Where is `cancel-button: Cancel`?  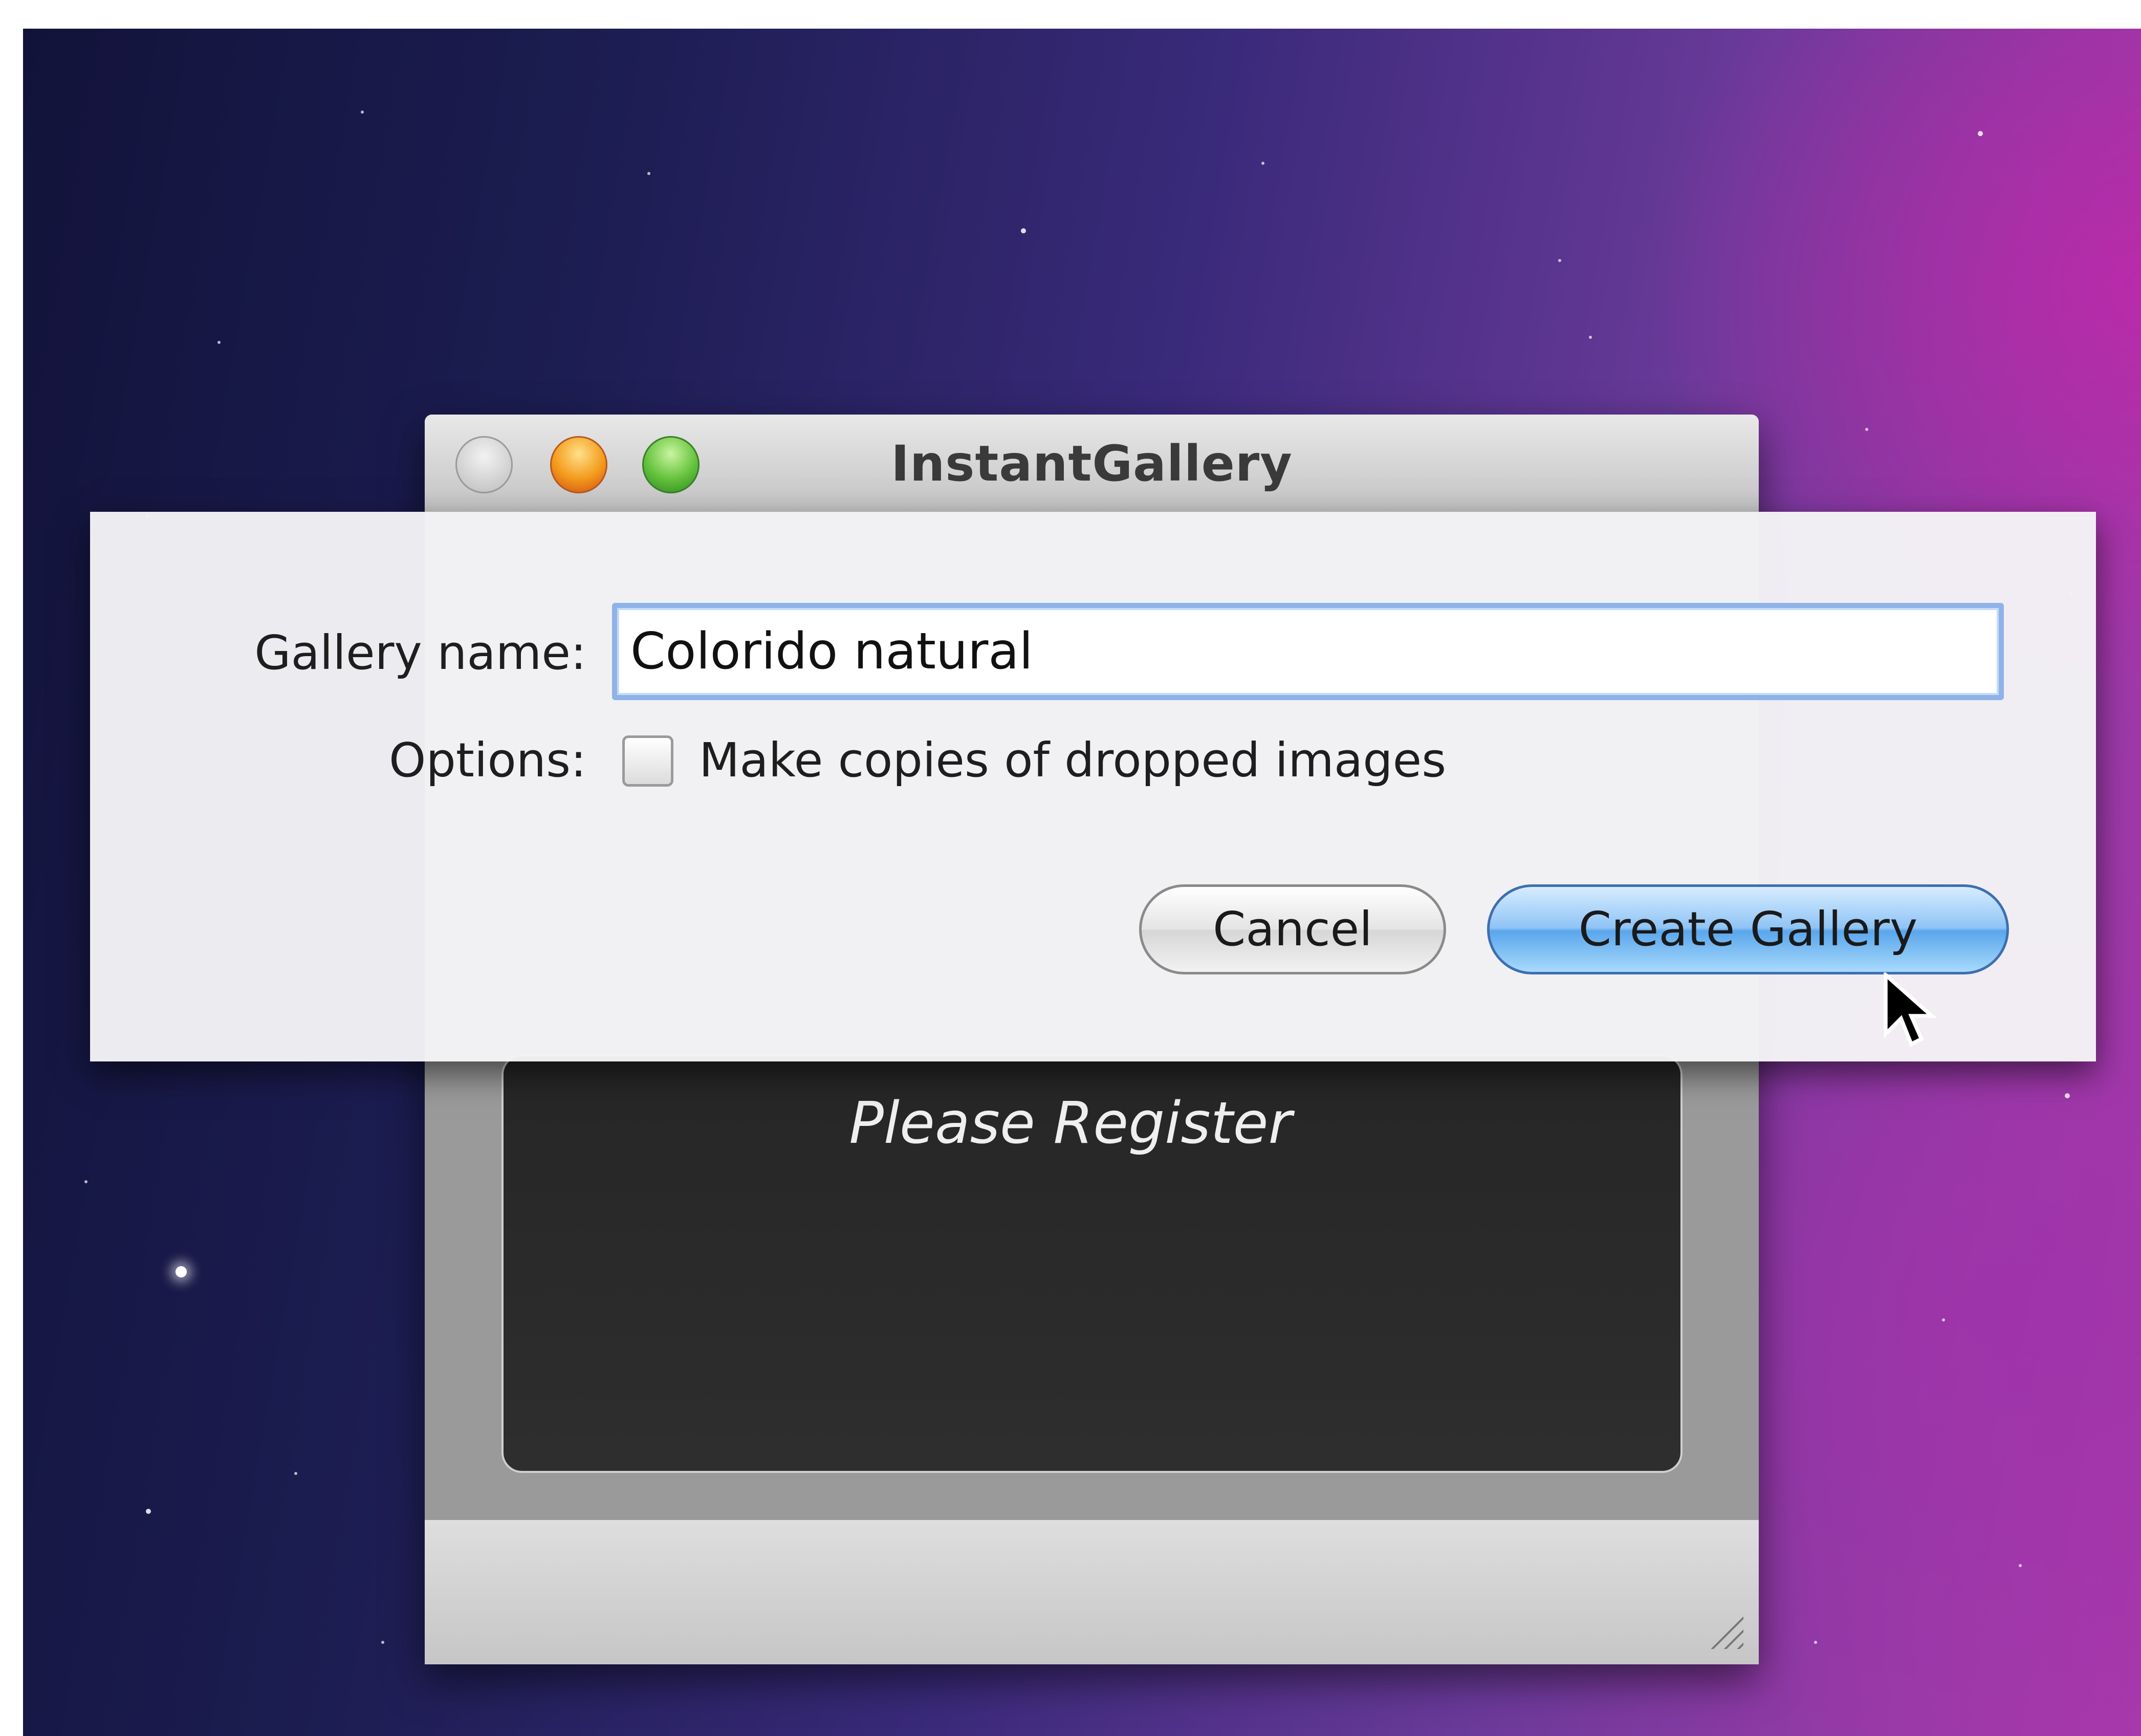
cancel-button: Cancel is located at coordinates (1292, 929).